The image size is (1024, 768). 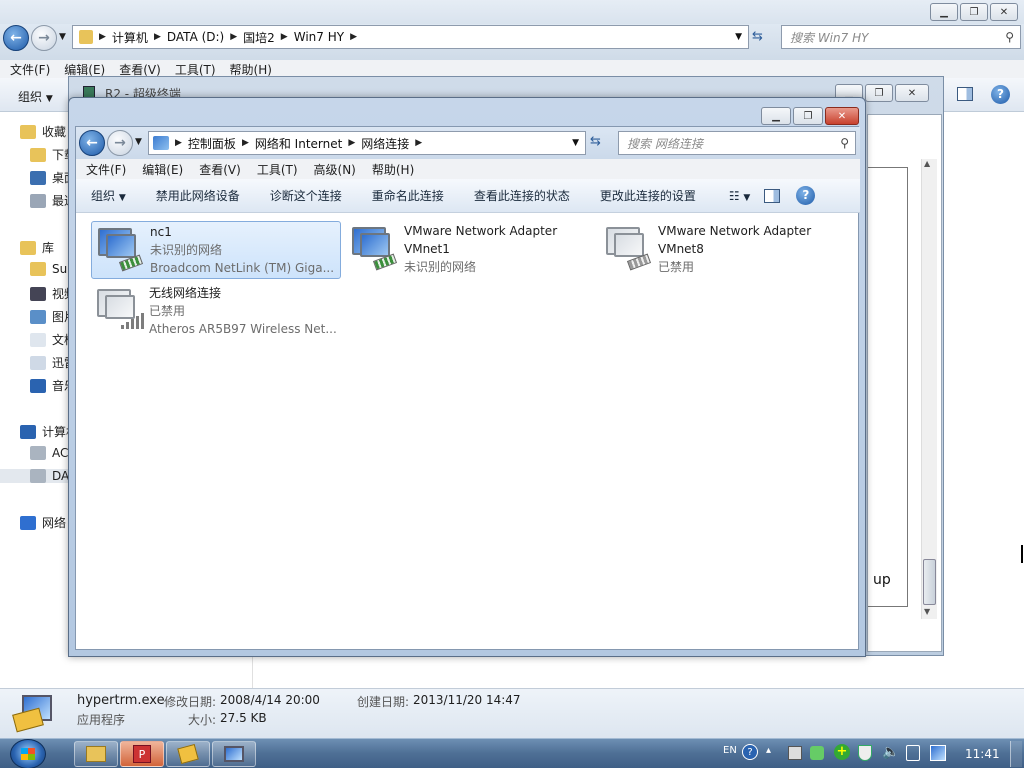 What do you see at coordinates (383, 702) in the screenshot?
I see `created-label: 创建日期:` at bounding box center [383, 702].